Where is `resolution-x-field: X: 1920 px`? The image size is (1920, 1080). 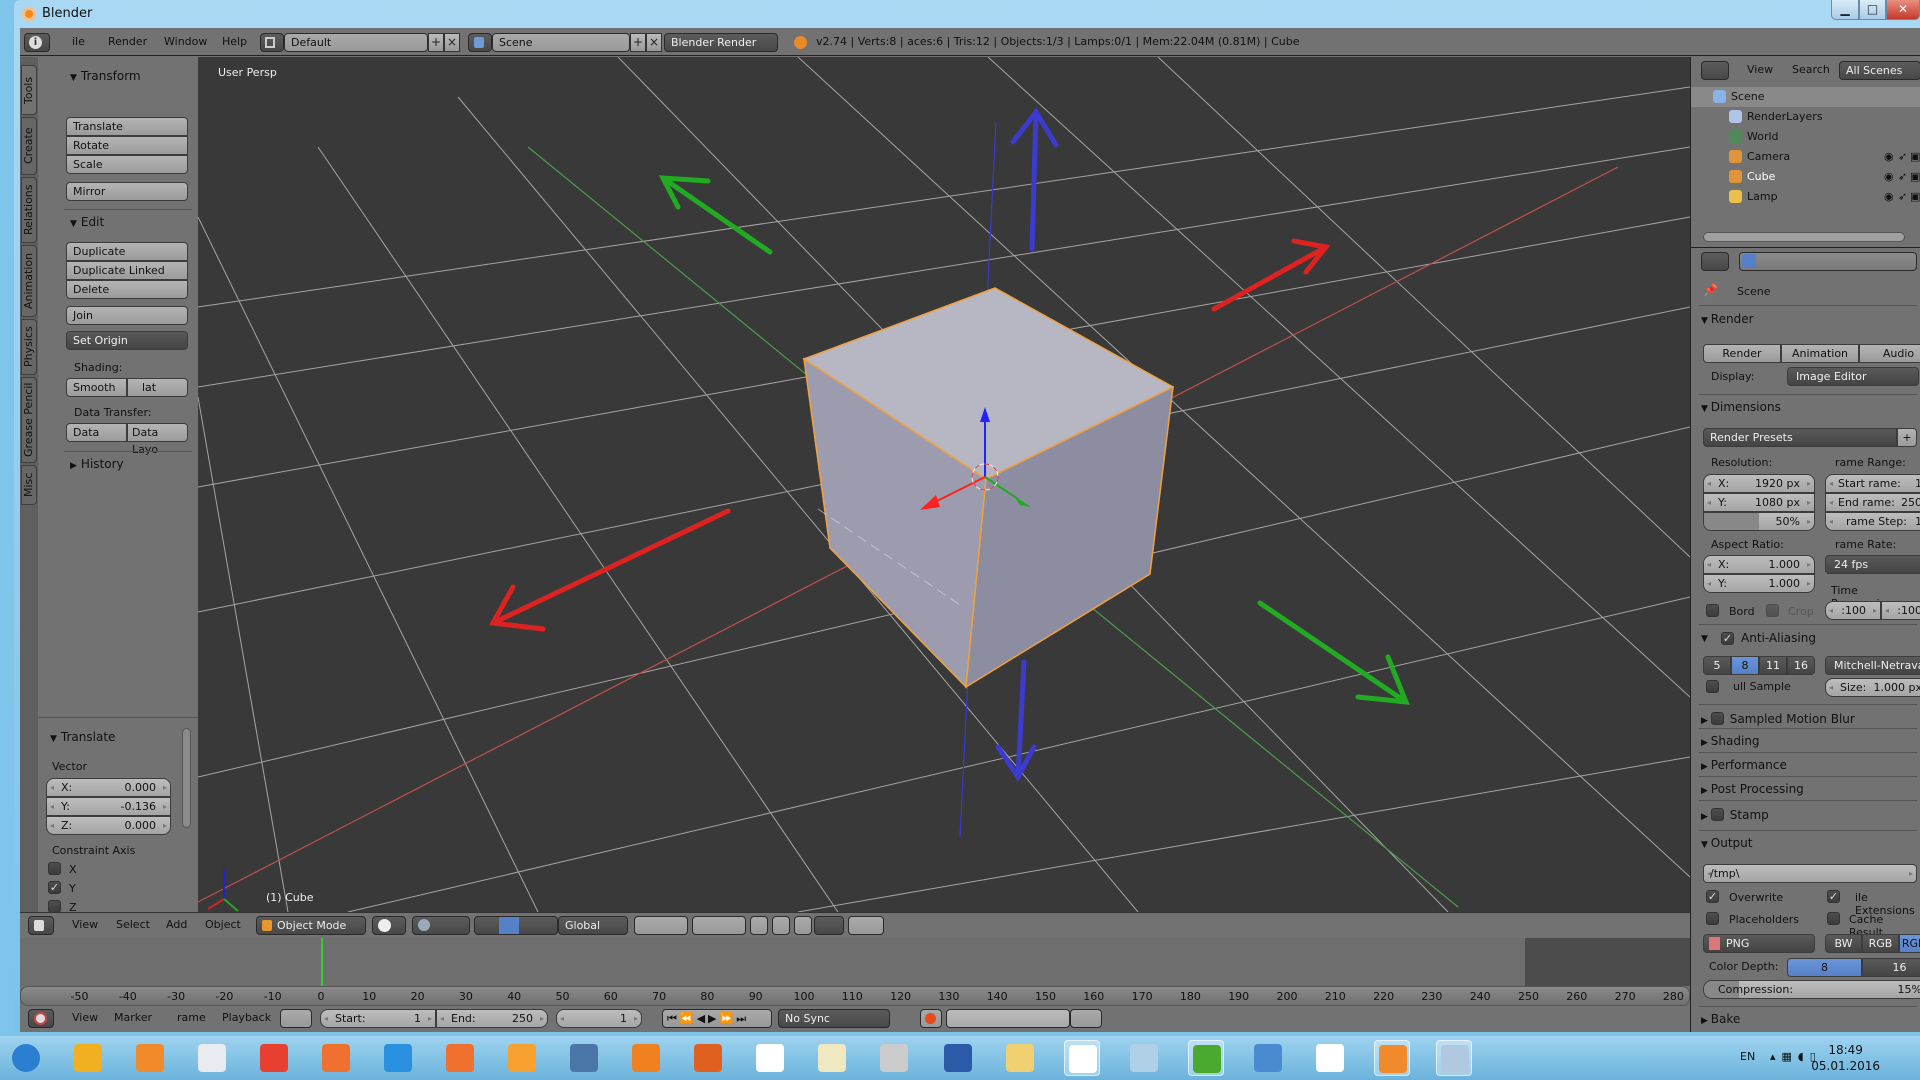 resolution-x-field: X: 1920 px is located at coordinates (1759, 483).